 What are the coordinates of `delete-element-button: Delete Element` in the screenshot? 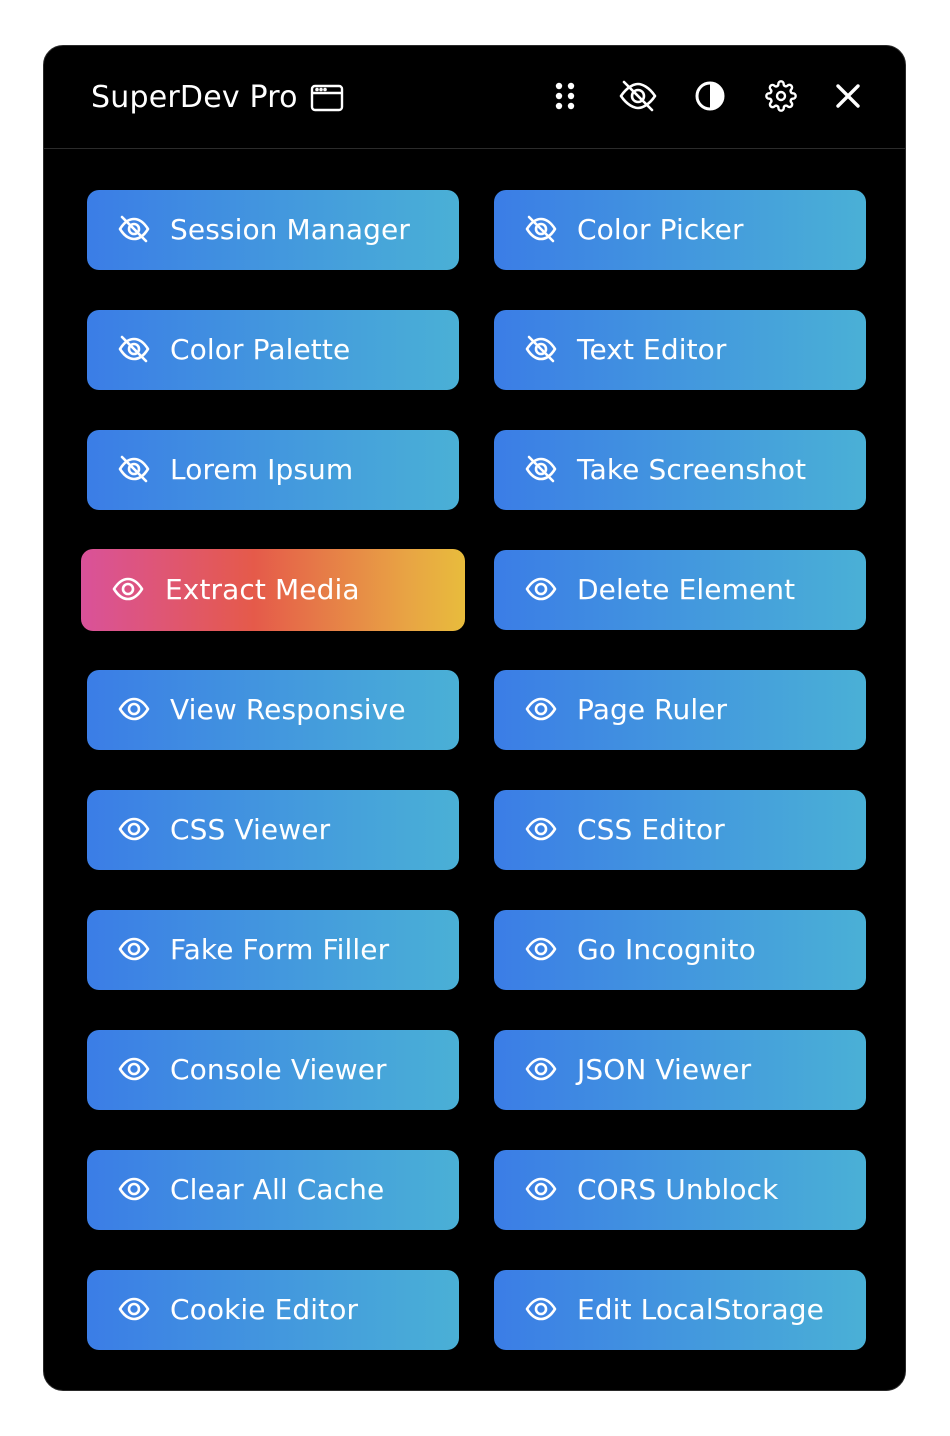 It's located at (680, 590).